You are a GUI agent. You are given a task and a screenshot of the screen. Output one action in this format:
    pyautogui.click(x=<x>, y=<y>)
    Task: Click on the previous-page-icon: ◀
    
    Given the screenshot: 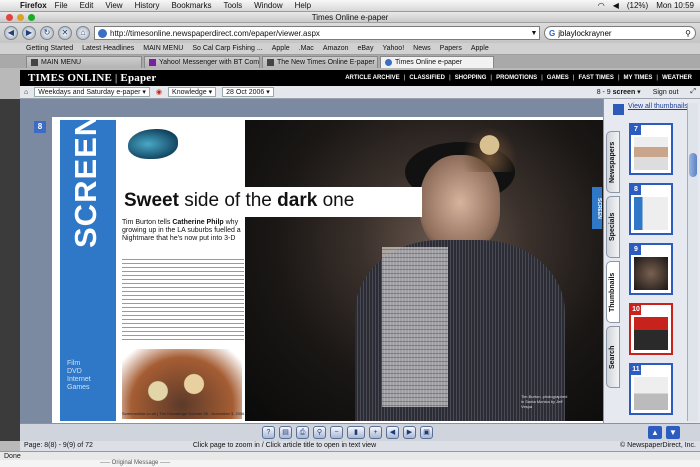 What is the action you would take?
    pyautogui.click(x=392, y=432)
    